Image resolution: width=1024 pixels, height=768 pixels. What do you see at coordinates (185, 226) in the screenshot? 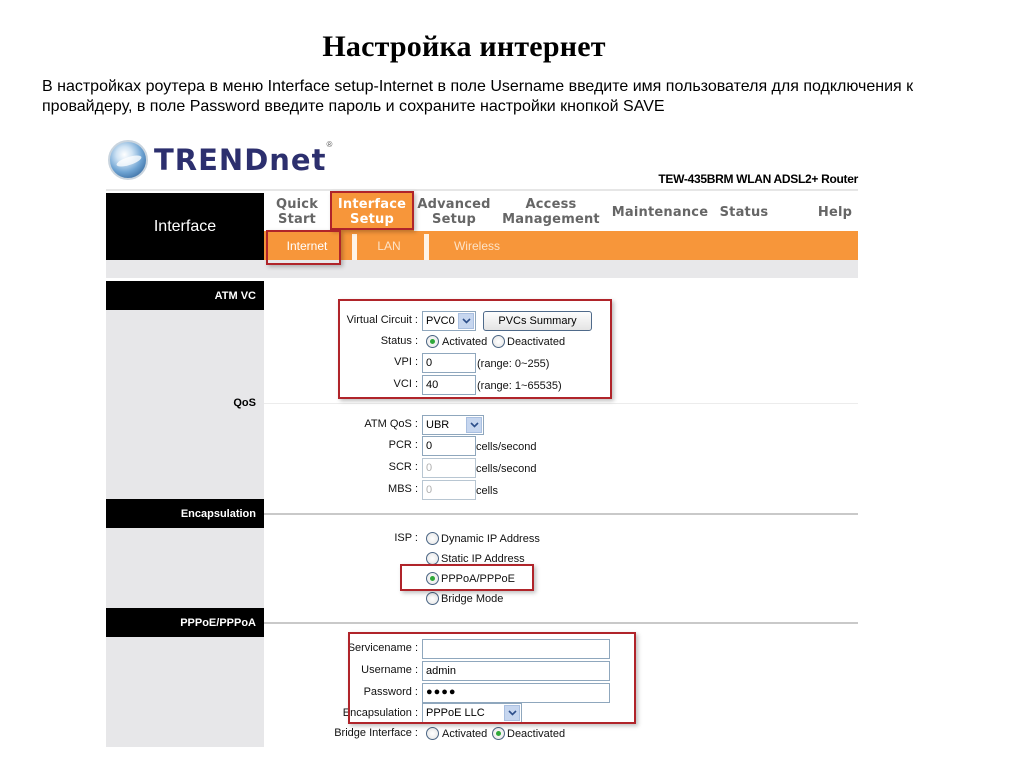
I see `section-title: Interface` at bounding box center [185, 226].